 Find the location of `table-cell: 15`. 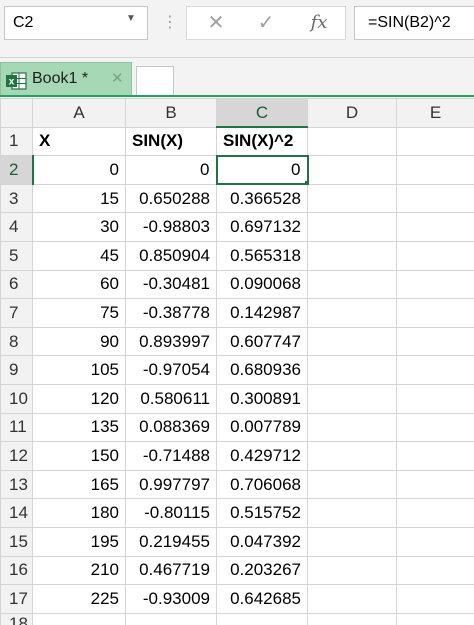

table-cell: 15 is located at coordinates (79, 198).